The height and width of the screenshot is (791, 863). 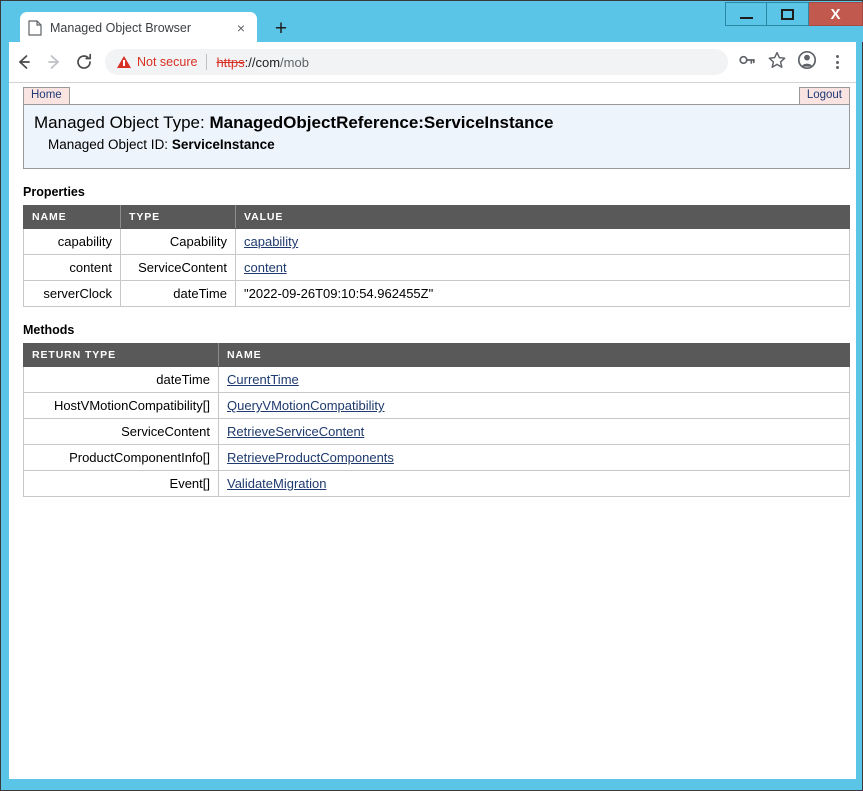 I want to click on omnibox-divider, so click(x=207, y=62).